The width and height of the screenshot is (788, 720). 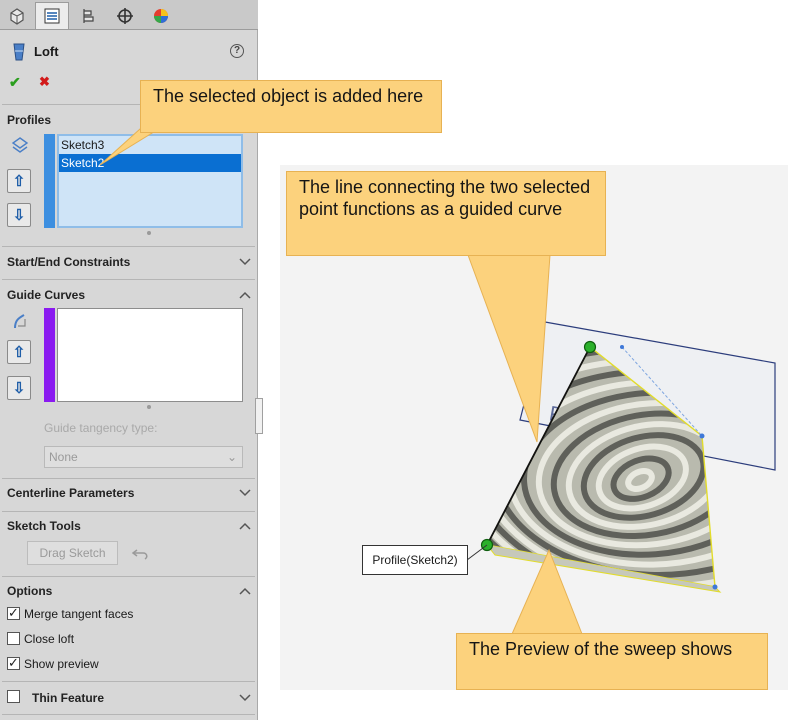 What do you see at coordinates (477, 552) in the screenshot?
I see `tag-leader` at bounding box center [477, 552].